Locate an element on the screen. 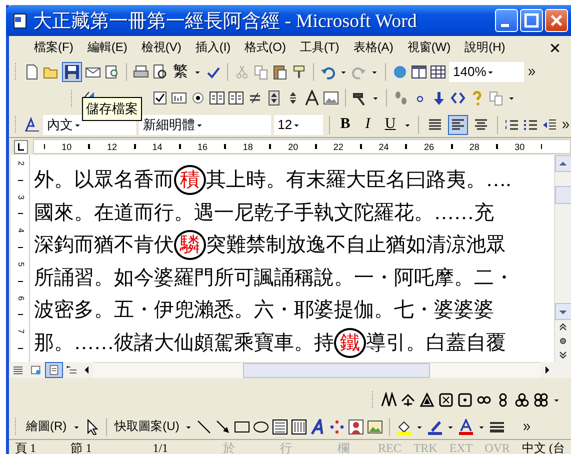 Image resolution: width=571 pixels, height=454 pixels. roof-icon is located at coordinates (408, 400).